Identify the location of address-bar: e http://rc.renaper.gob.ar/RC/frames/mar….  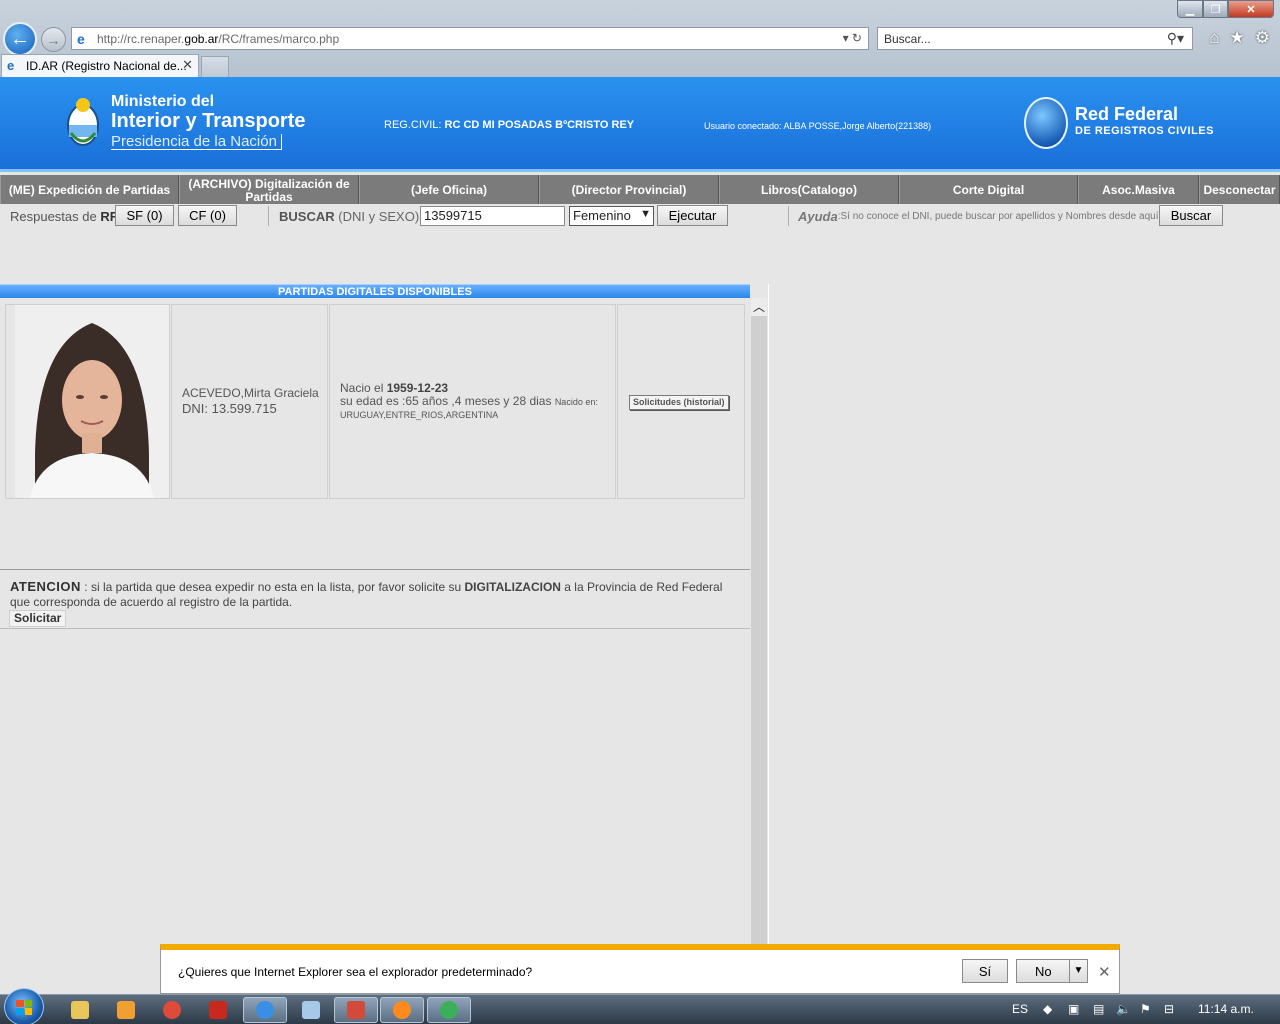
(470, 38).